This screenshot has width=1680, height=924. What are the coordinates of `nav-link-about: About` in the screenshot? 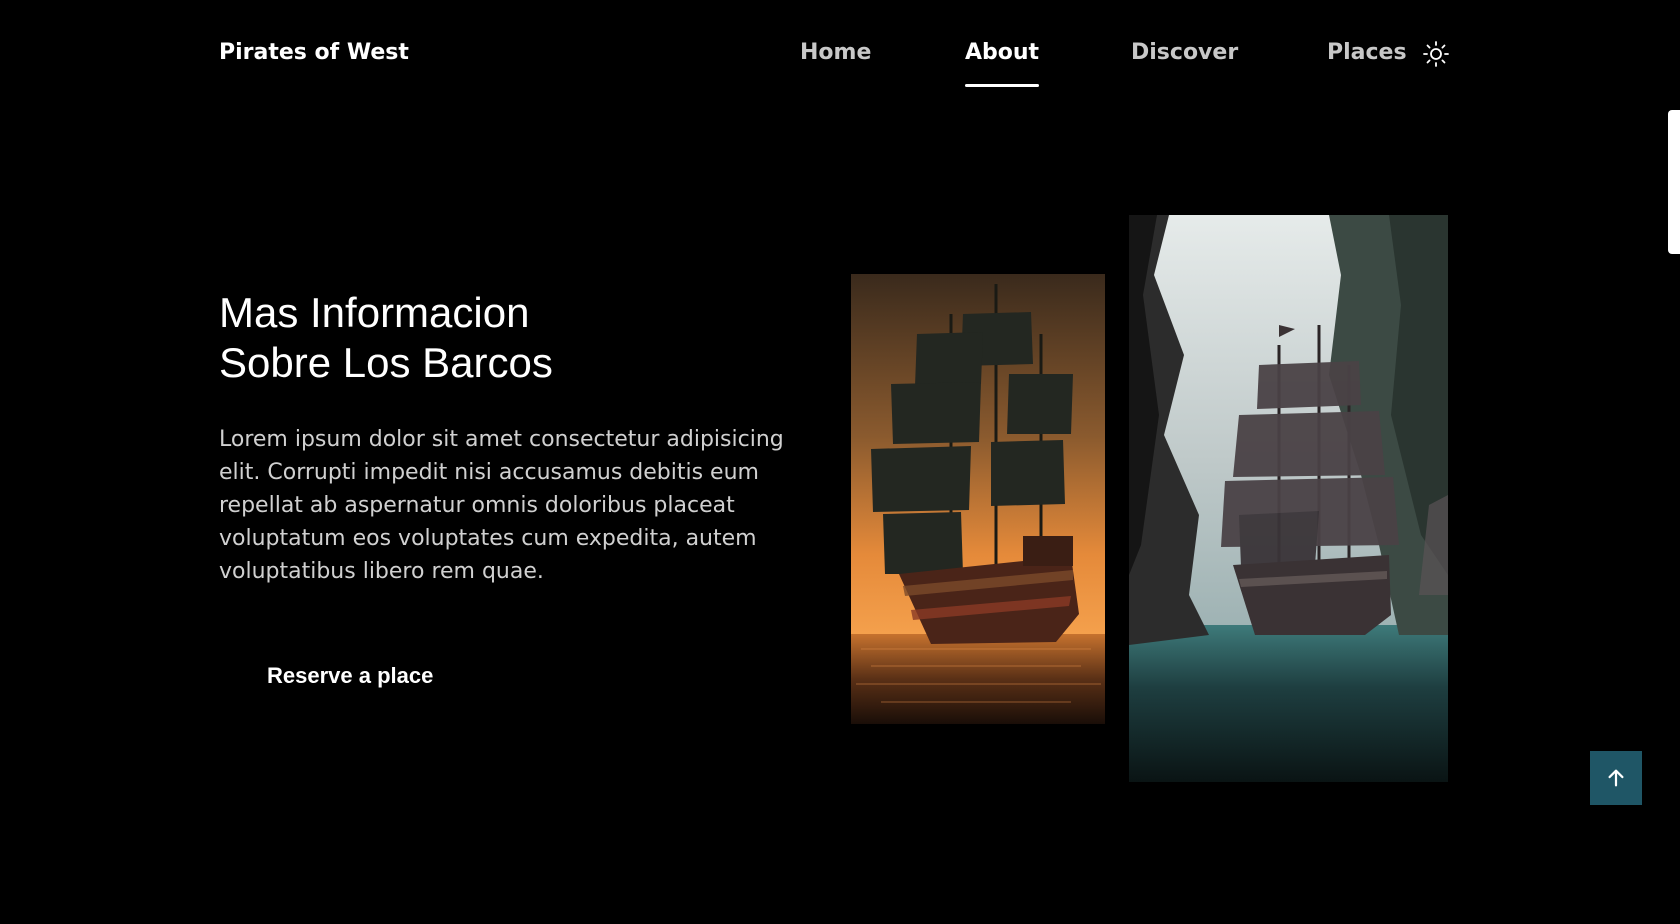 It's located at (1002, 63).